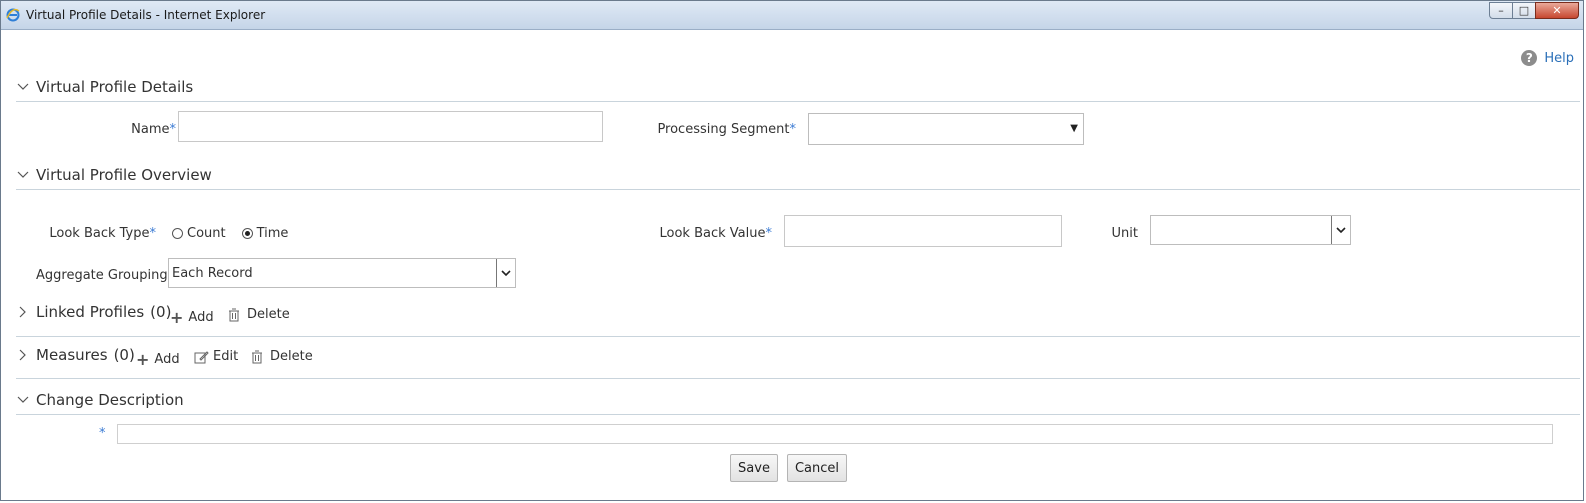 This screenshot has height=503, width=1586. What do you see at coordinates (923, 231) in the screenshot?
I see `look-back-value-input` at bounding box center [923, 231].